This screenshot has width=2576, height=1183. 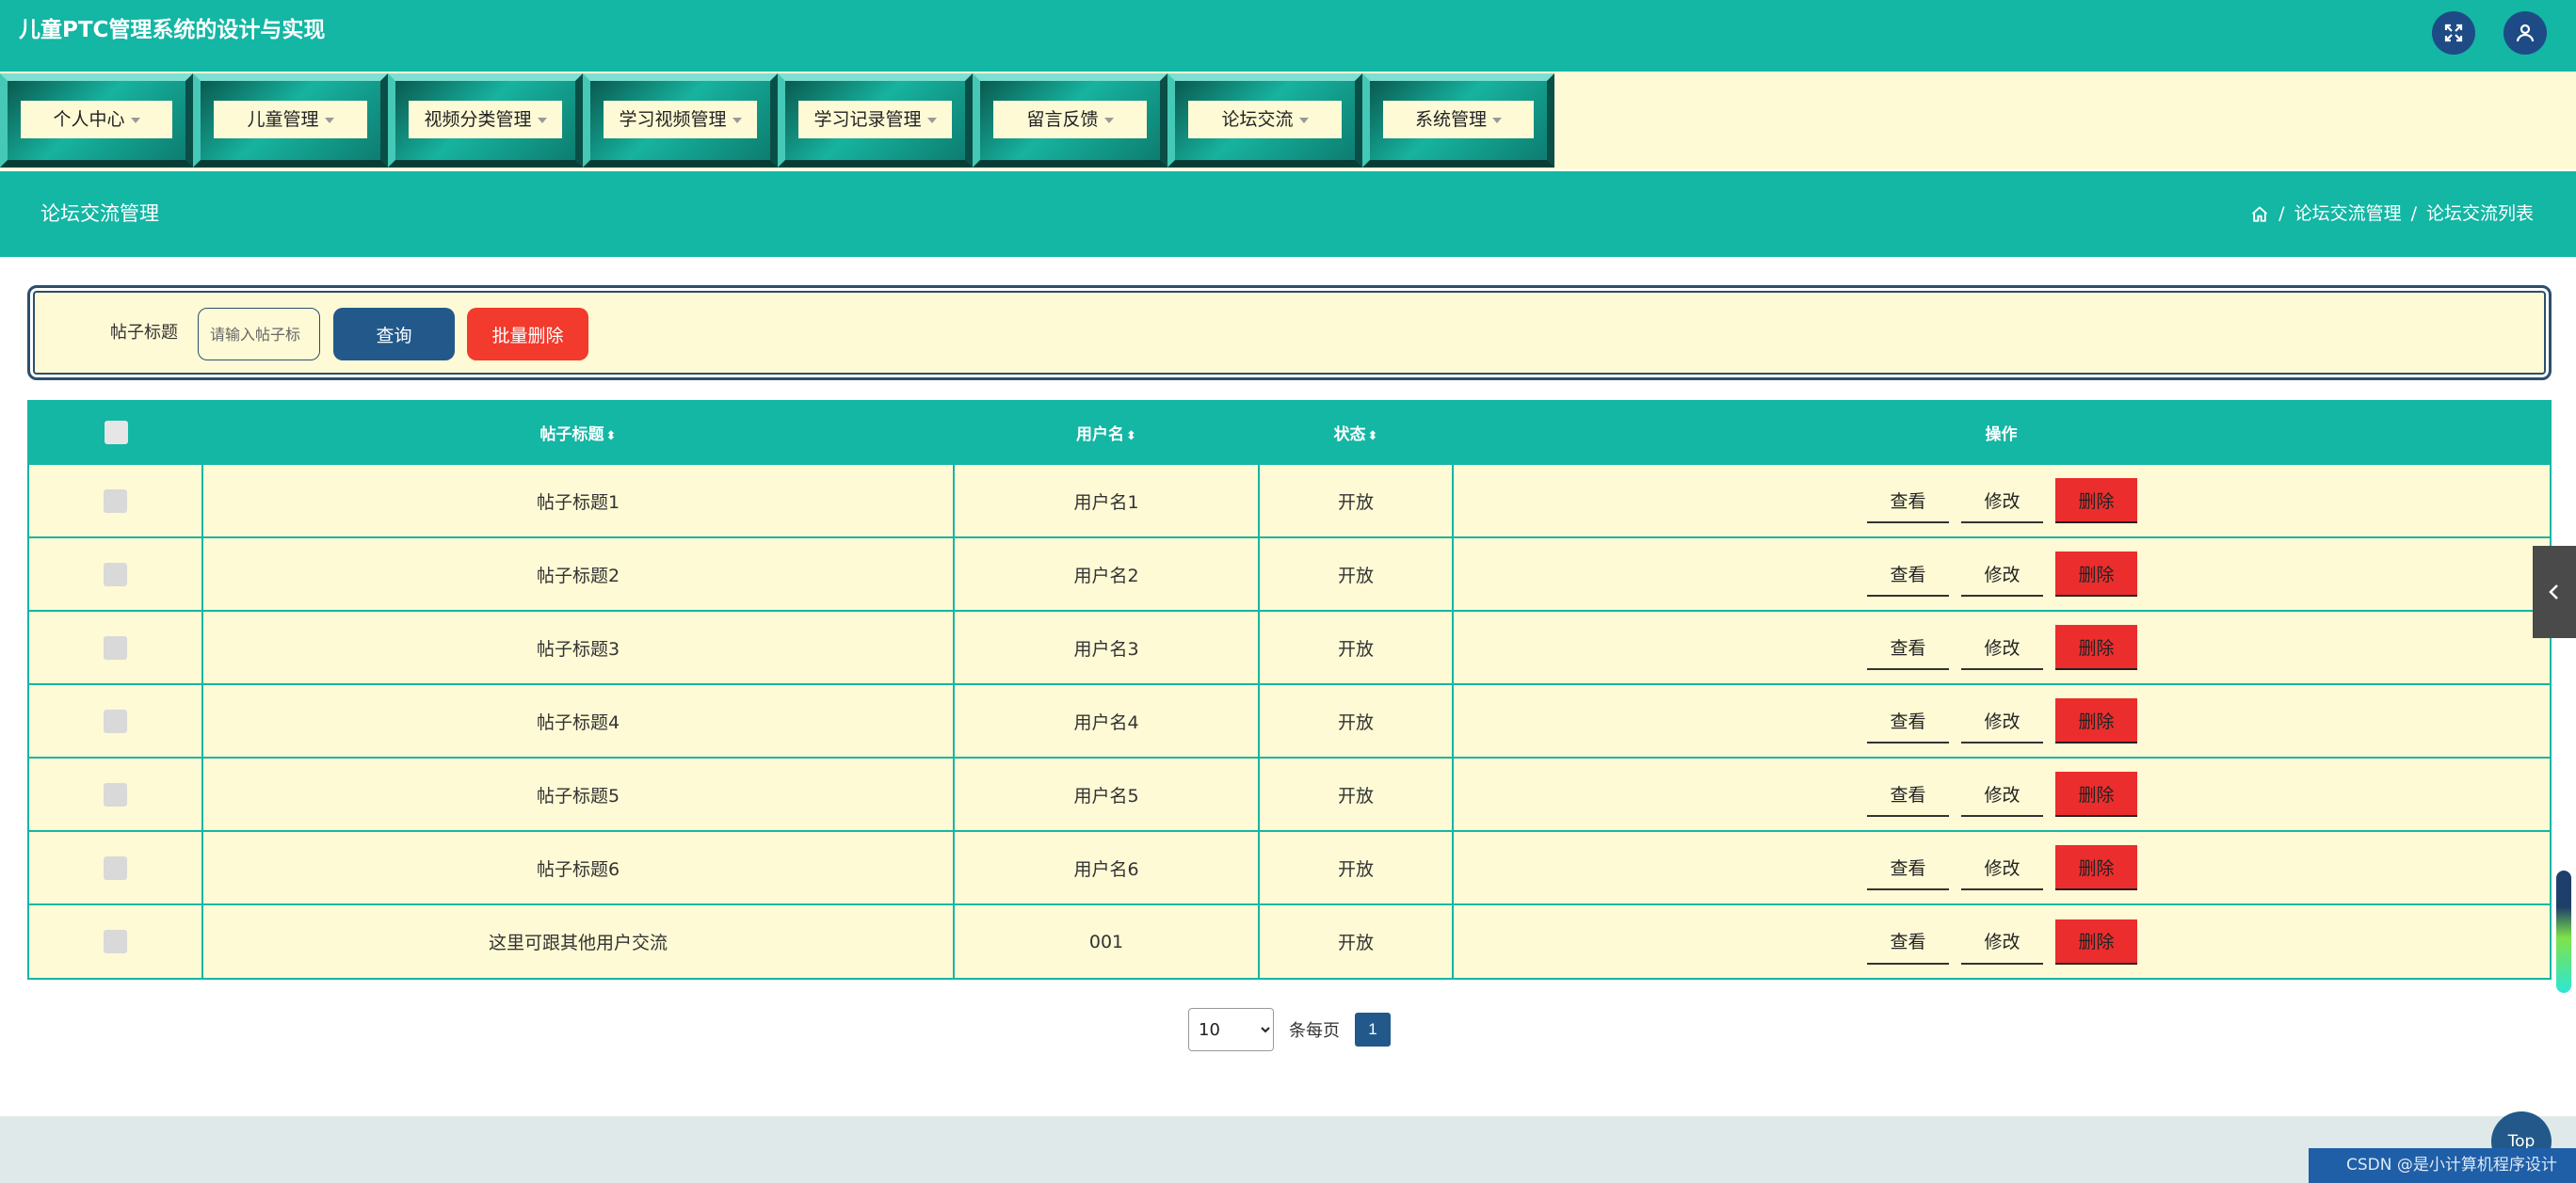 What do you see at coordinates (394, 334) in the screenshot?
I see `query-button: 查询` at bounding box center [394, 334].